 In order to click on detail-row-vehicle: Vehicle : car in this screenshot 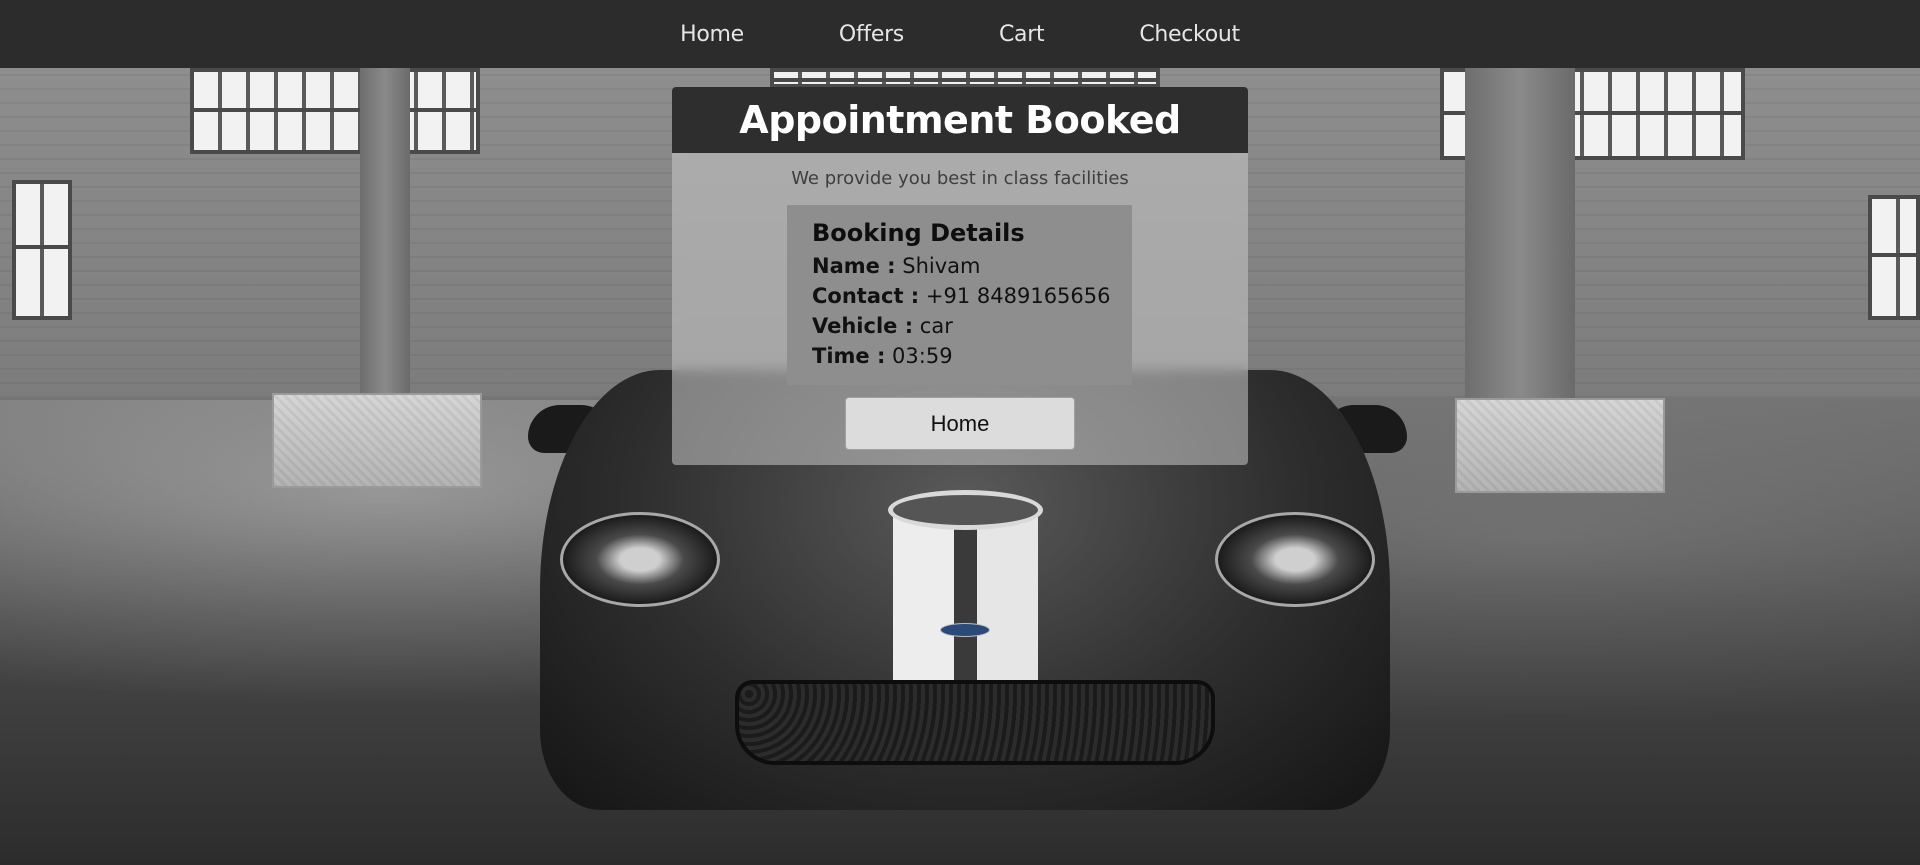, I will do `click(959, 326)`.